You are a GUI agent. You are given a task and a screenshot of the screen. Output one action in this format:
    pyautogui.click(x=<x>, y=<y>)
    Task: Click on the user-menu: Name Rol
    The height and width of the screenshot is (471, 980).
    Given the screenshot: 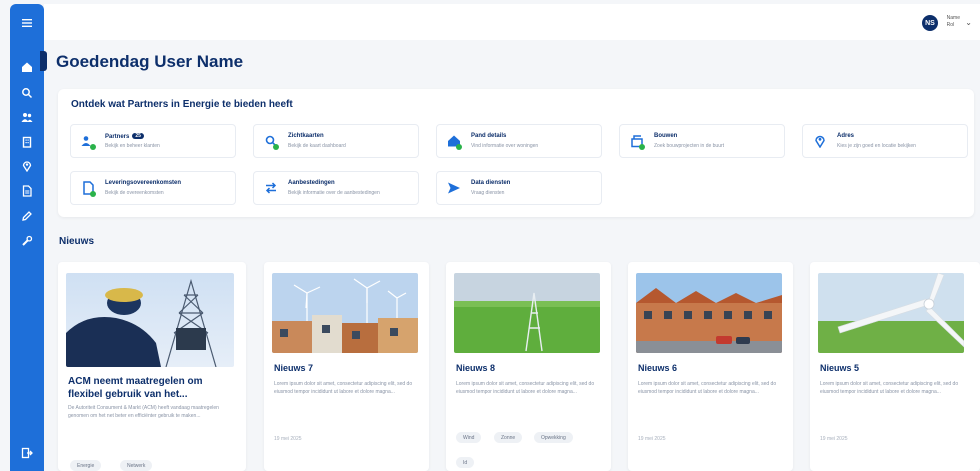 What is the action you would take?
    pyautogui.click(x=953, y=22)
    